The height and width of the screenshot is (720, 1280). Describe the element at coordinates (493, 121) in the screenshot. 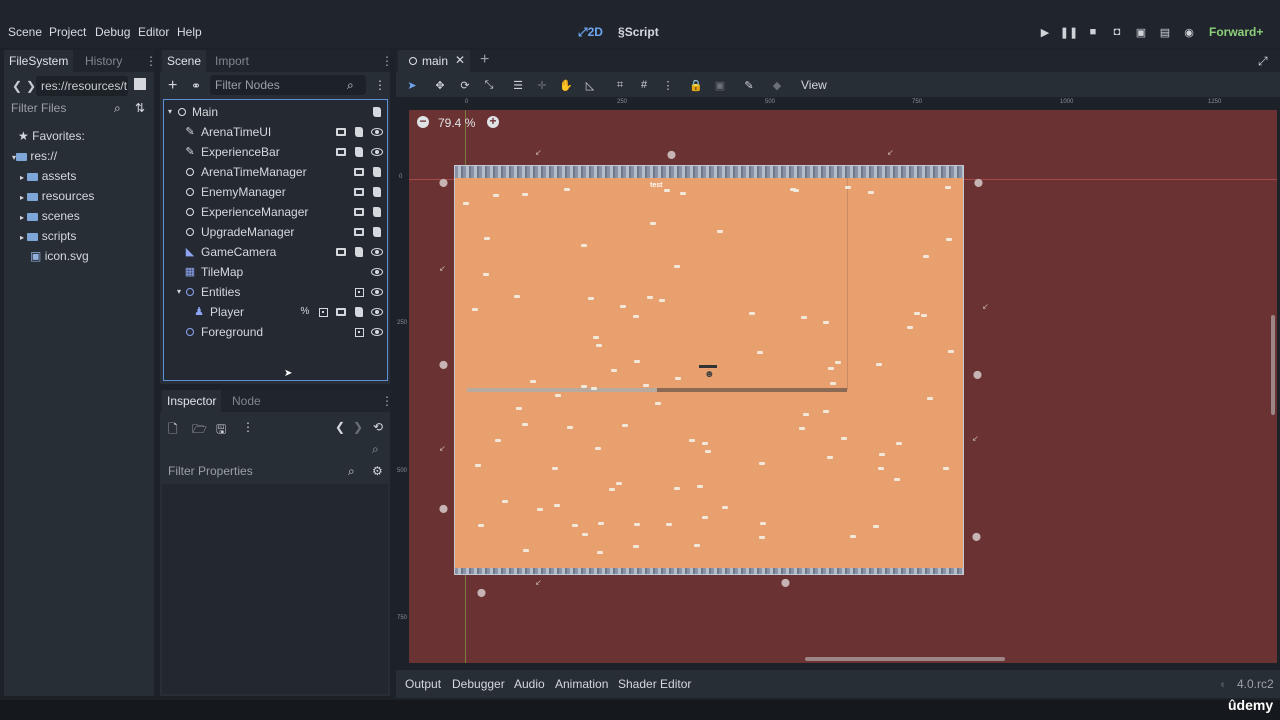

I see `zoom-in-icon: +` at that location.